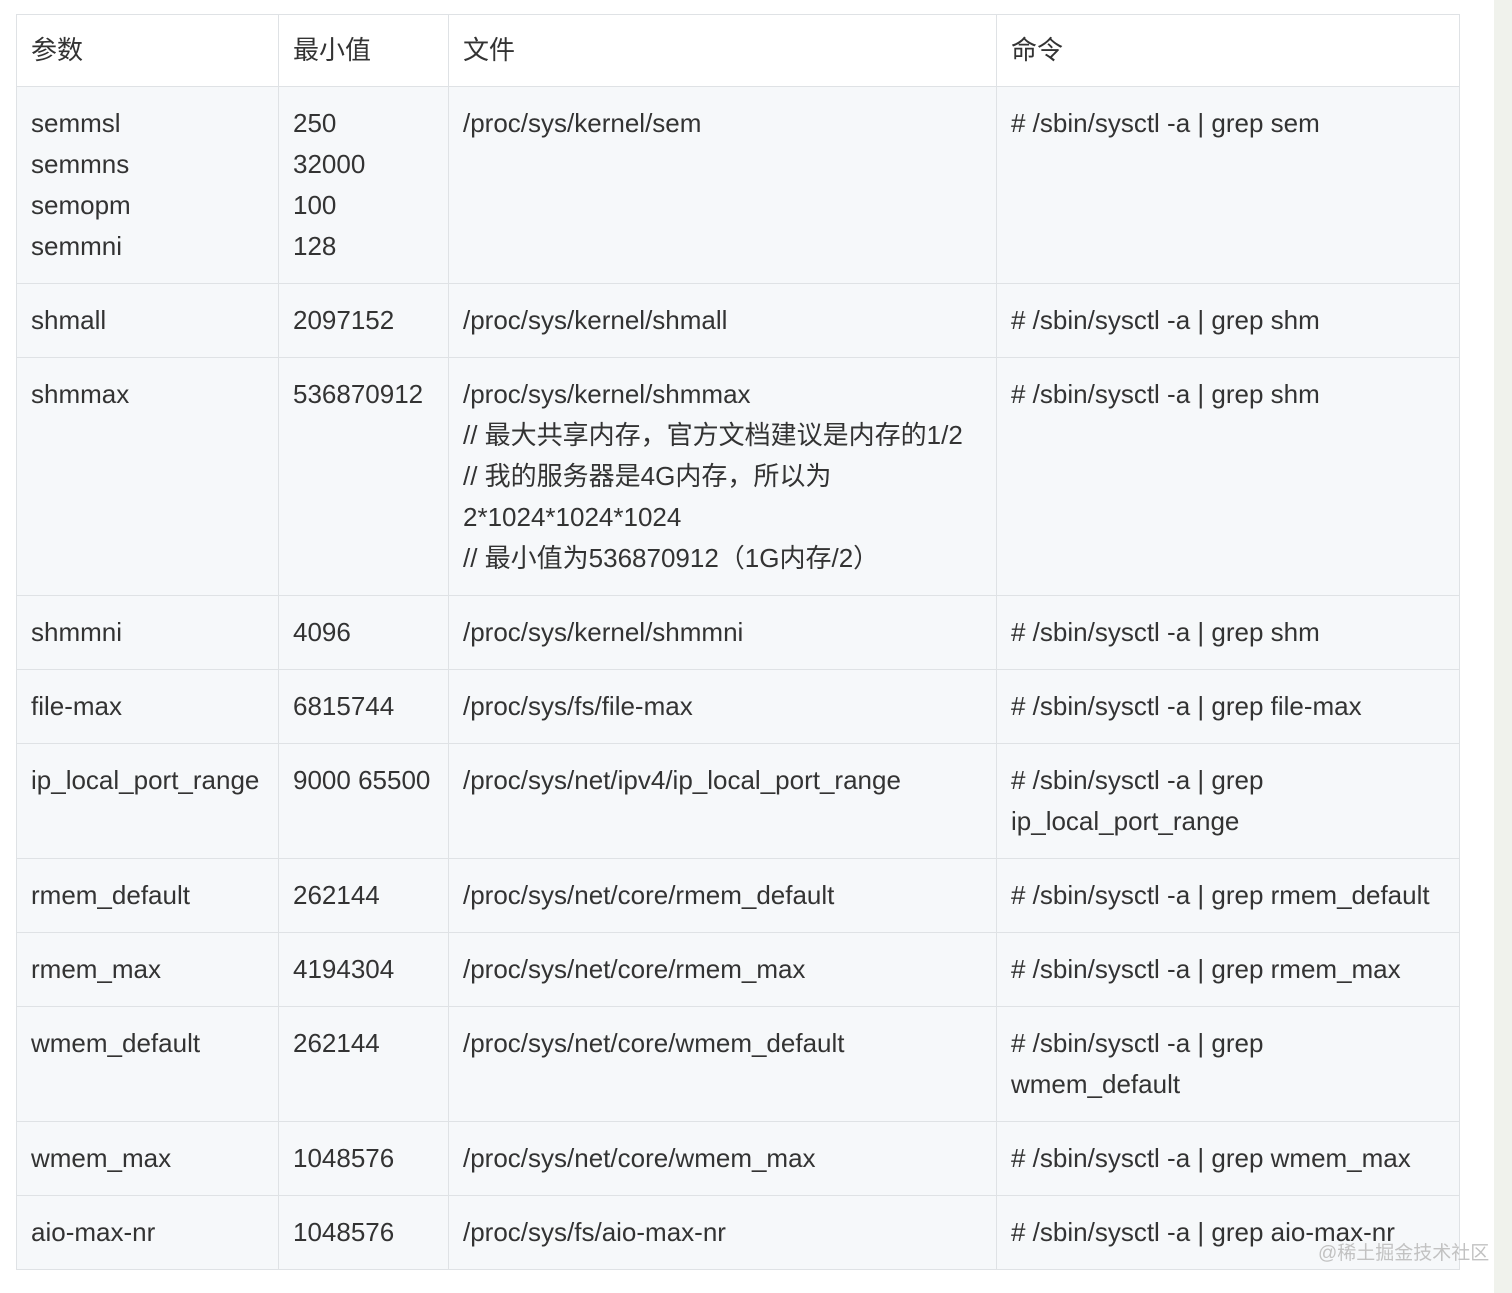  What do you see at coordinates (639, 1158) in the screenshot?
I see `cell-file-line: /proc/sys/net/core/wmem_max` at bounding box center [639, 1158].